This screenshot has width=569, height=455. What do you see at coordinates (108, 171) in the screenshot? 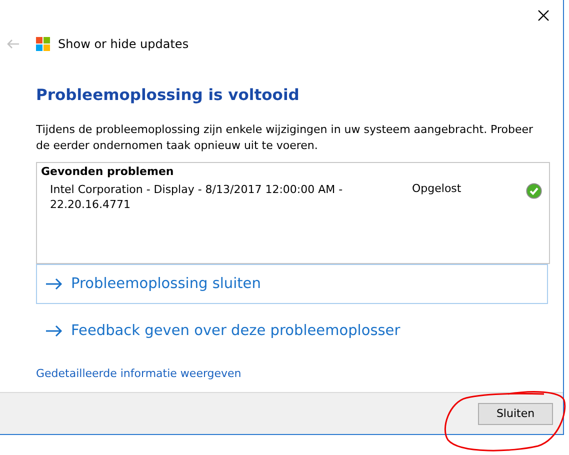
I see `panel-title: Gevonden problemen` at bounding box center [108, 171].